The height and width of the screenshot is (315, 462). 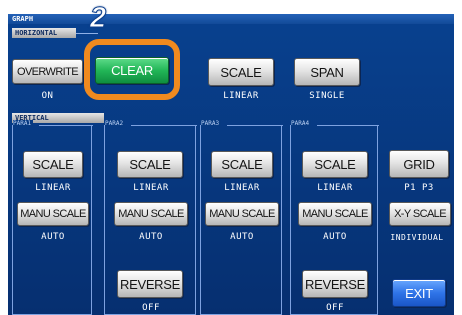 I want to click on grid-value: P1 P3, so click(x=419, y=188).